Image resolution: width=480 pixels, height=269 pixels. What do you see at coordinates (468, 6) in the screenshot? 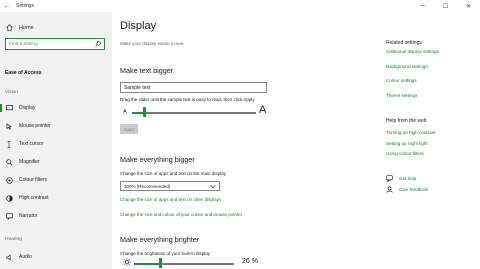
I see `close-button: ✕` at bounding box center [468, 6].